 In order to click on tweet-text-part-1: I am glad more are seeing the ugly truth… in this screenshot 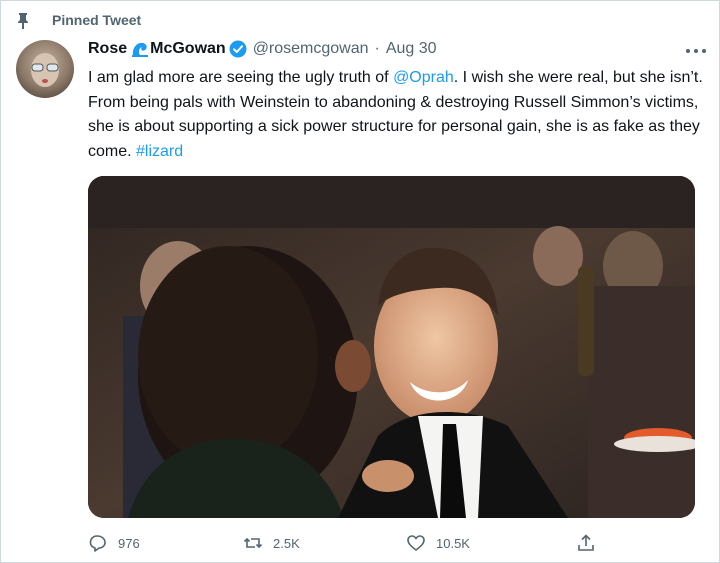, I will do `click(241, 77)`.